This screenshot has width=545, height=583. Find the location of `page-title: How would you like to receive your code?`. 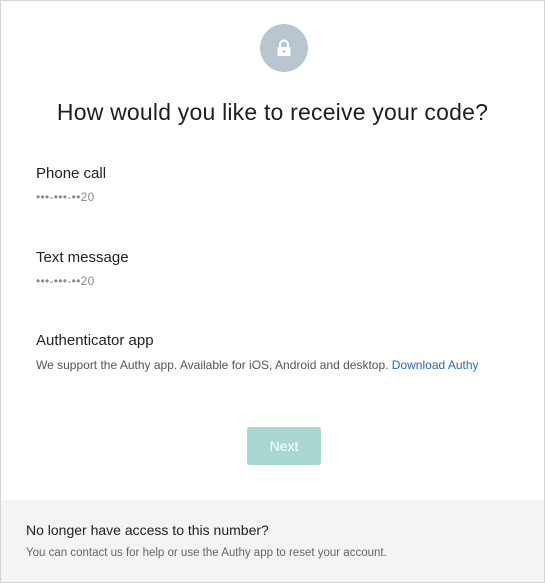

page-title: How would you like to receive your code? is located at coordinates (272, 112).